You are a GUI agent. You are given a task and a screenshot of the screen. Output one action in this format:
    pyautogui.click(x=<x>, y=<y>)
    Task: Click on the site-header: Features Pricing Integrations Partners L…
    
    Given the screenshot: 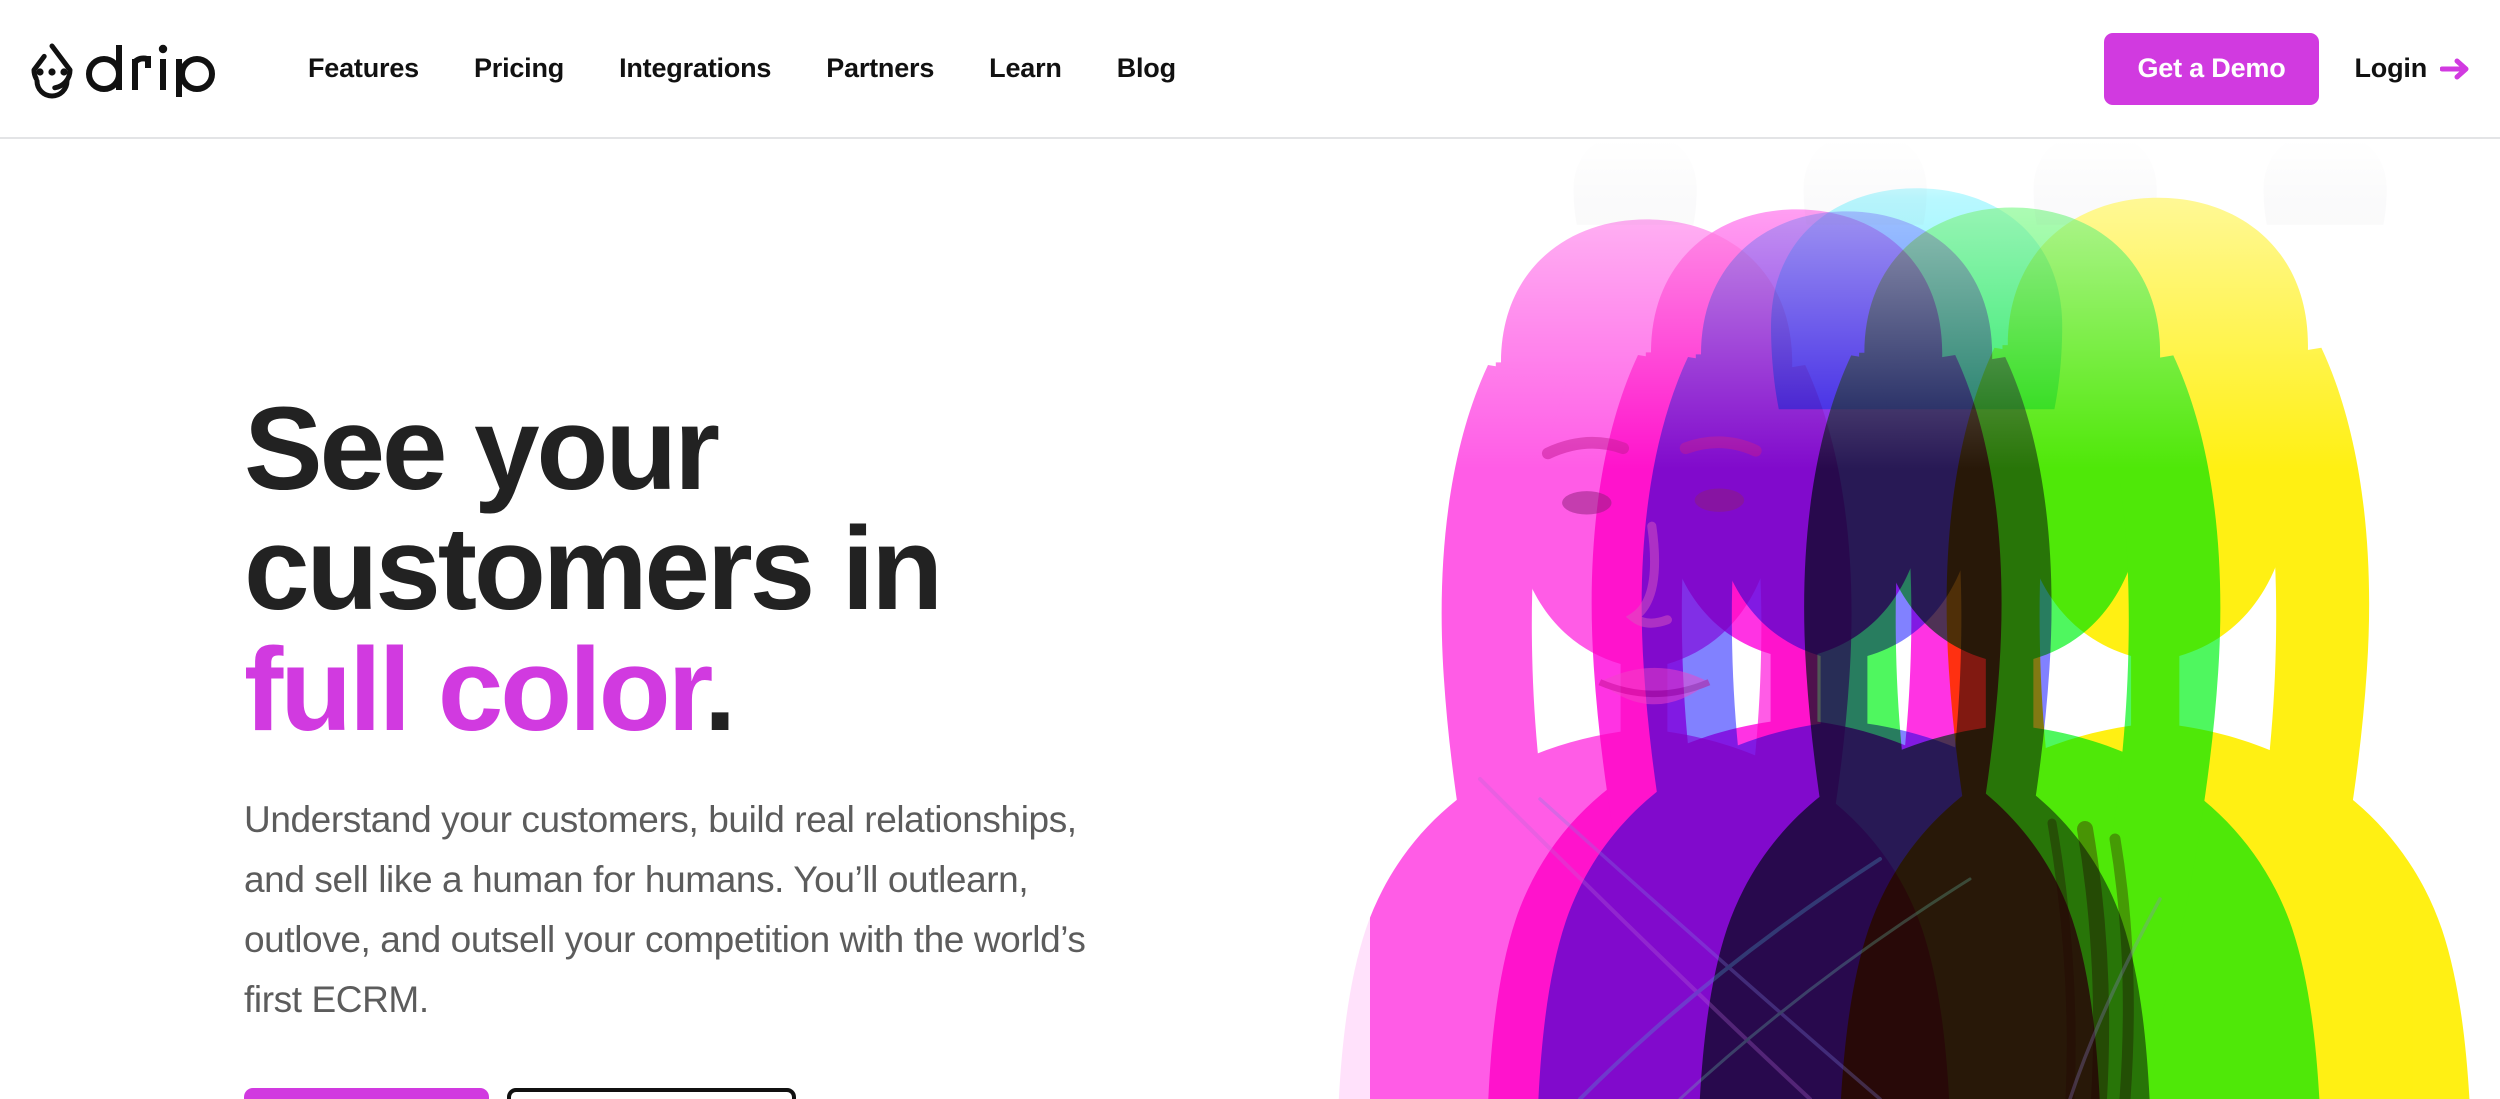 What is the action you would take?
    pyautogui.click(x=1250, y=69)
    